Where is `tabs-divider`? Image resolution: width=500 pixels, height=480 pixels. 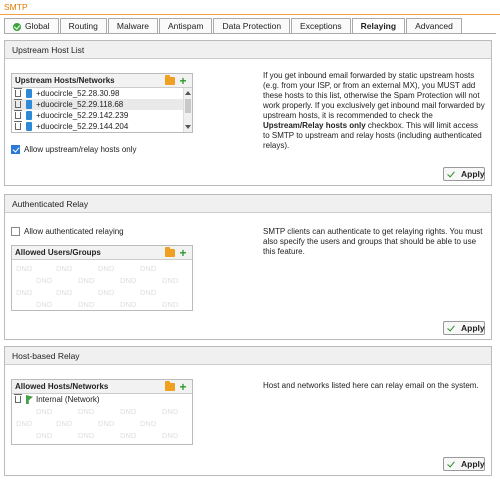
tabs-divider is located at coordinates (250, 33).